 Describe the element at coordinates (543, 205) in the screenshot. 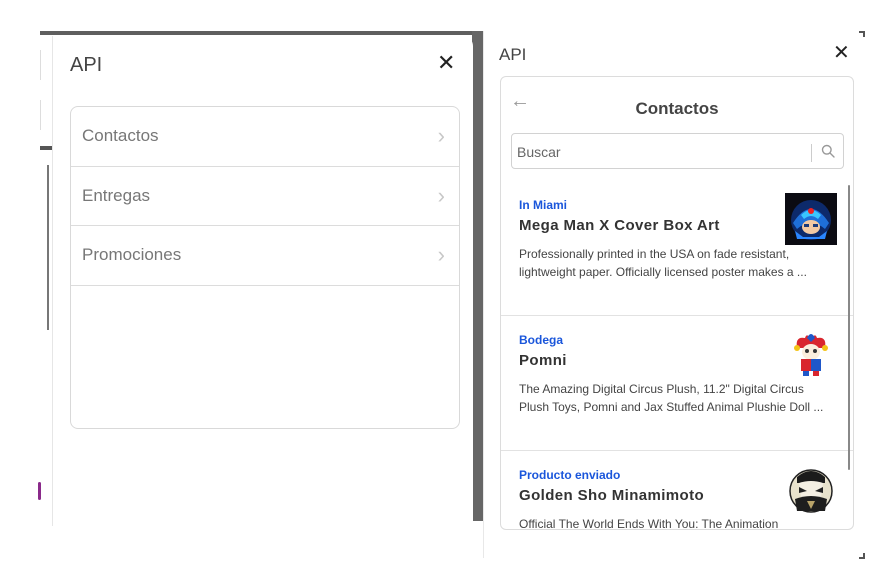

I see `item-tag: In Miami` at that location.